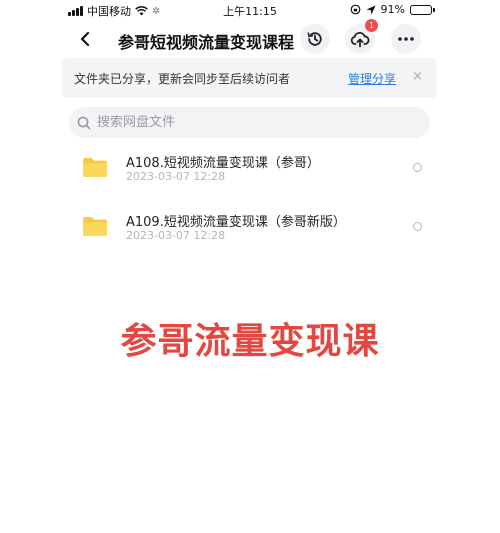  Describe the element at coordinates (249, 172) in the screenshot. I see `file-list-item: A108.短视频流量变现课（参哥） 2023-03-07 12:28` at that location.